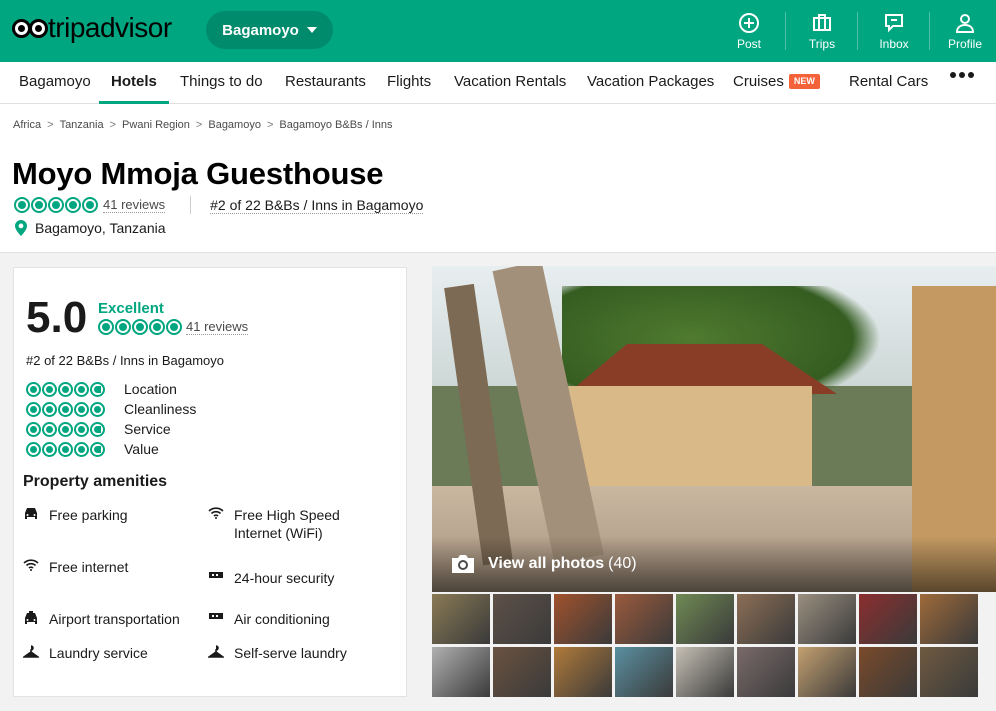  I want to click on nav-item-flights: Flights, so click(409, 83).